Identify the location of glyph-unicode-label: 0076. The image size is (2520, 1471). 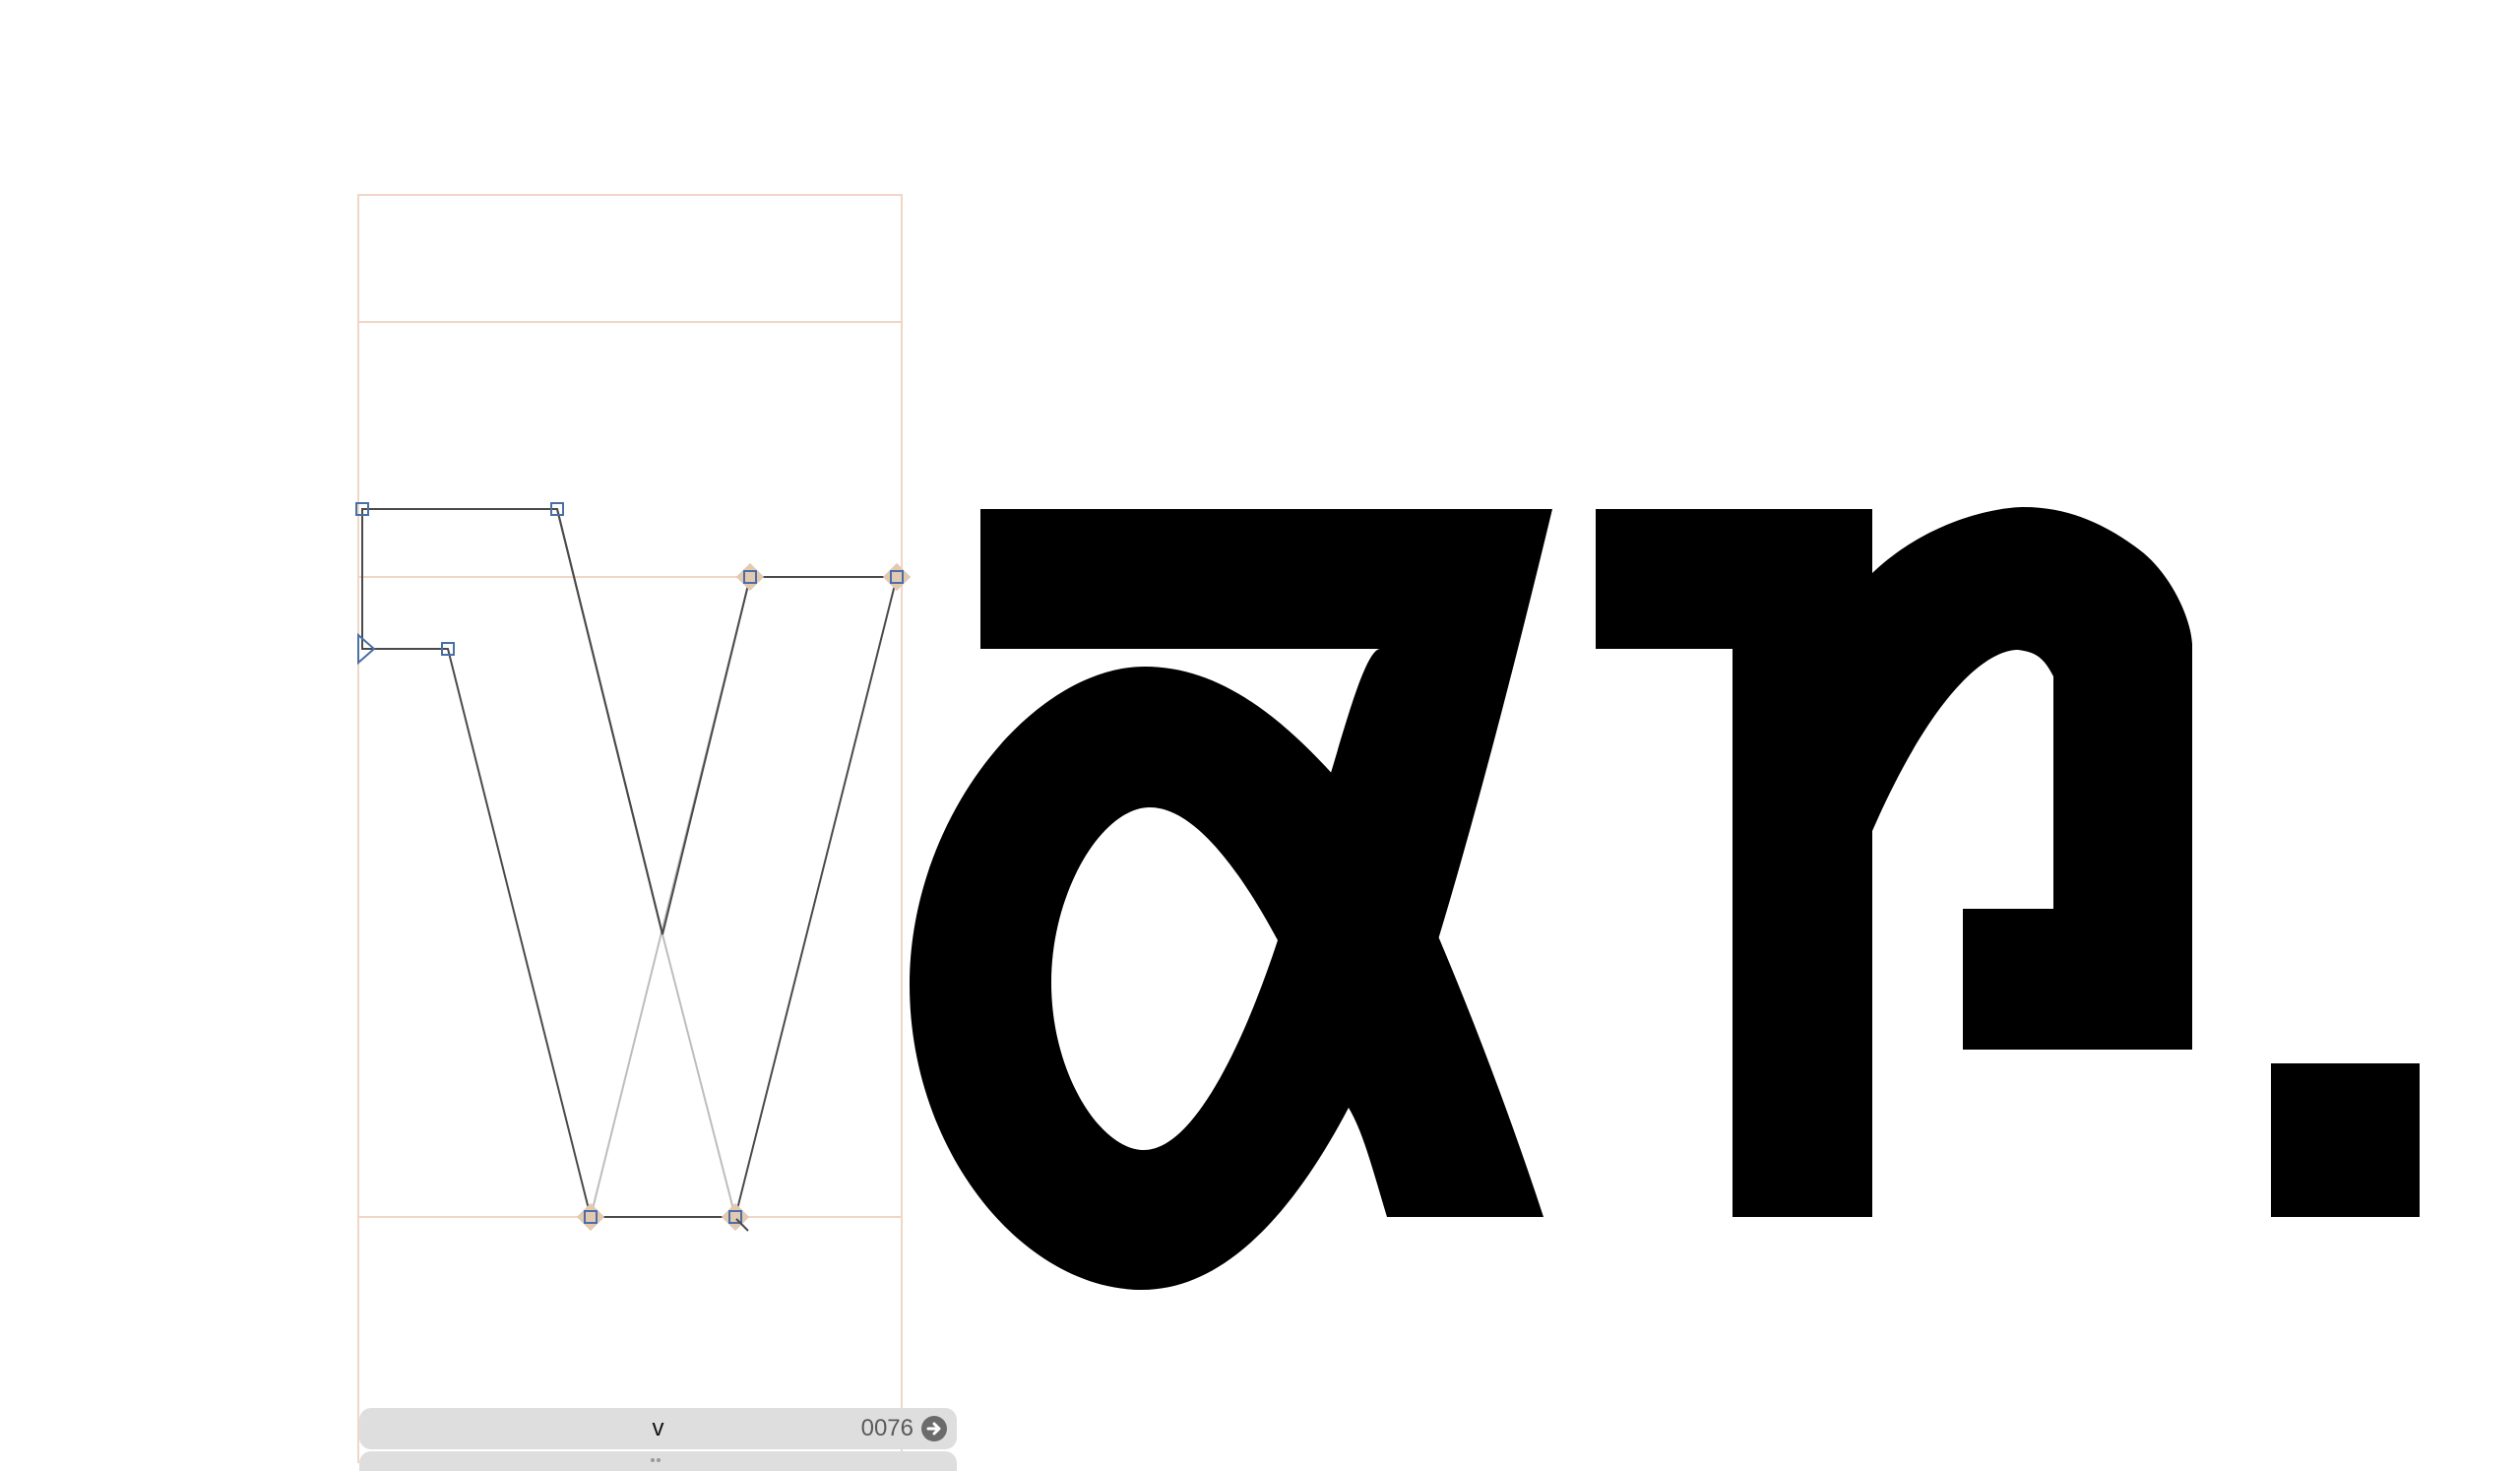
(887, 1428).